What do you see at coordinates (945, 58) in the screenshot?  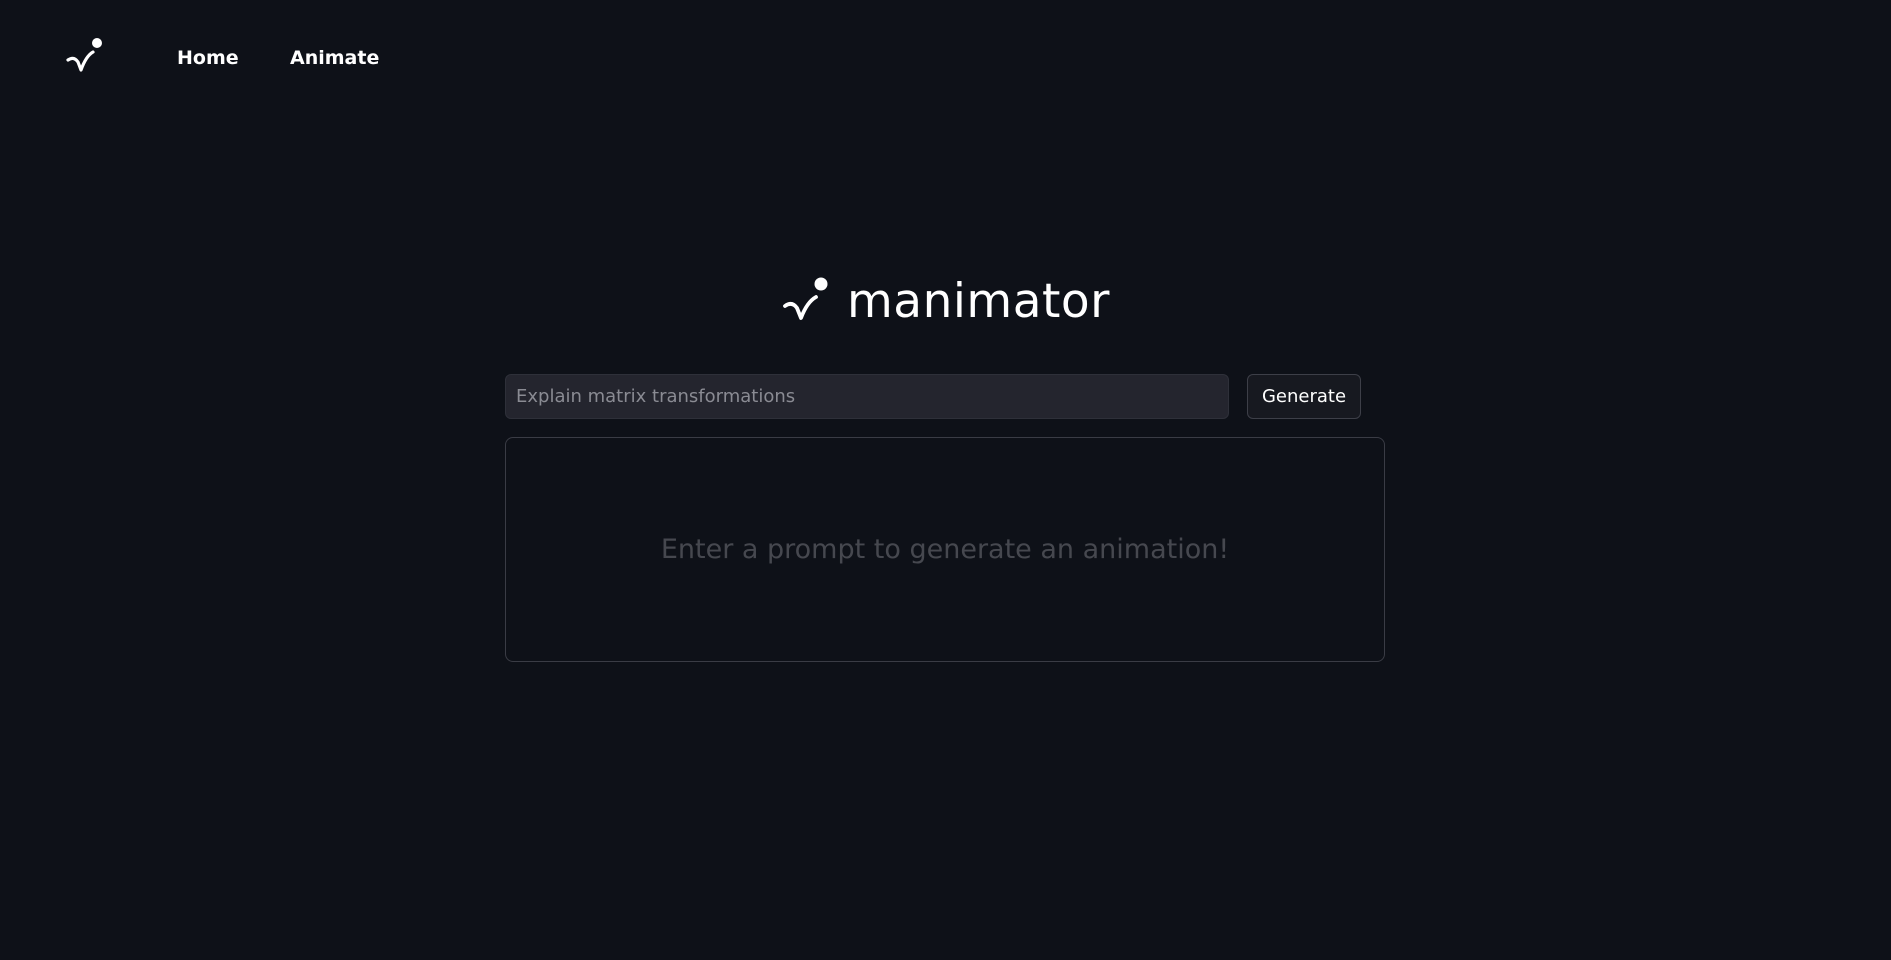 I see `top-navigation: Home Animate` at bounding box center [945, 58].